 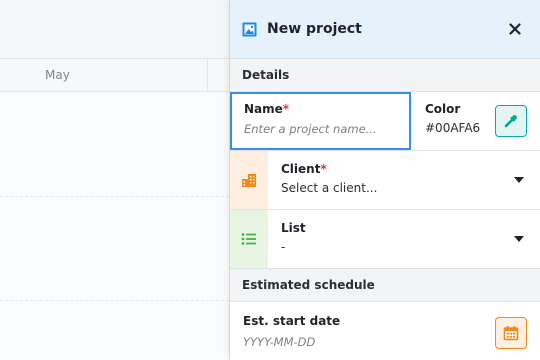 I want to click on name-field: Name*, so click(x=320, y=121).